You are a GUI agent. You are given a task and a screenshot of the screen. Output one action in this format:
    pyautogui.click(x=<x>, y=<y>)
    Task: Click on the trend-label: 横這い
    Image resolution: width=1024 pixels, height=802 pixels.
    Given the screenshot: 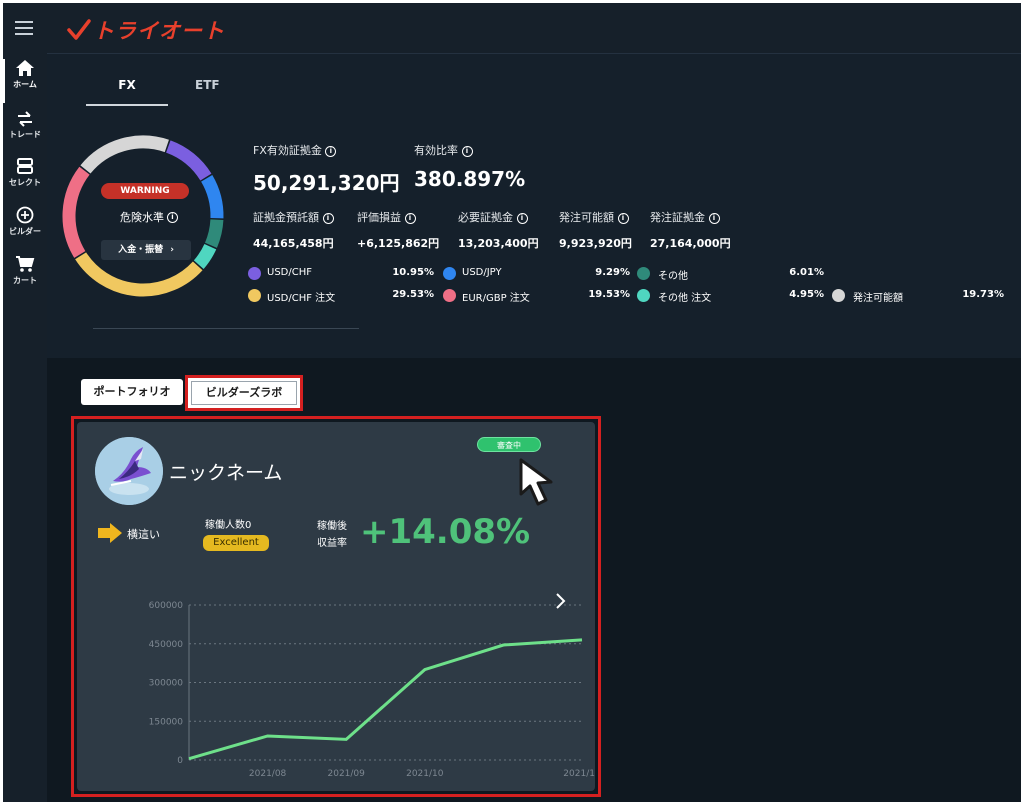 What is the action you would take?
    pyautogui.click(x=143, y=534)
    